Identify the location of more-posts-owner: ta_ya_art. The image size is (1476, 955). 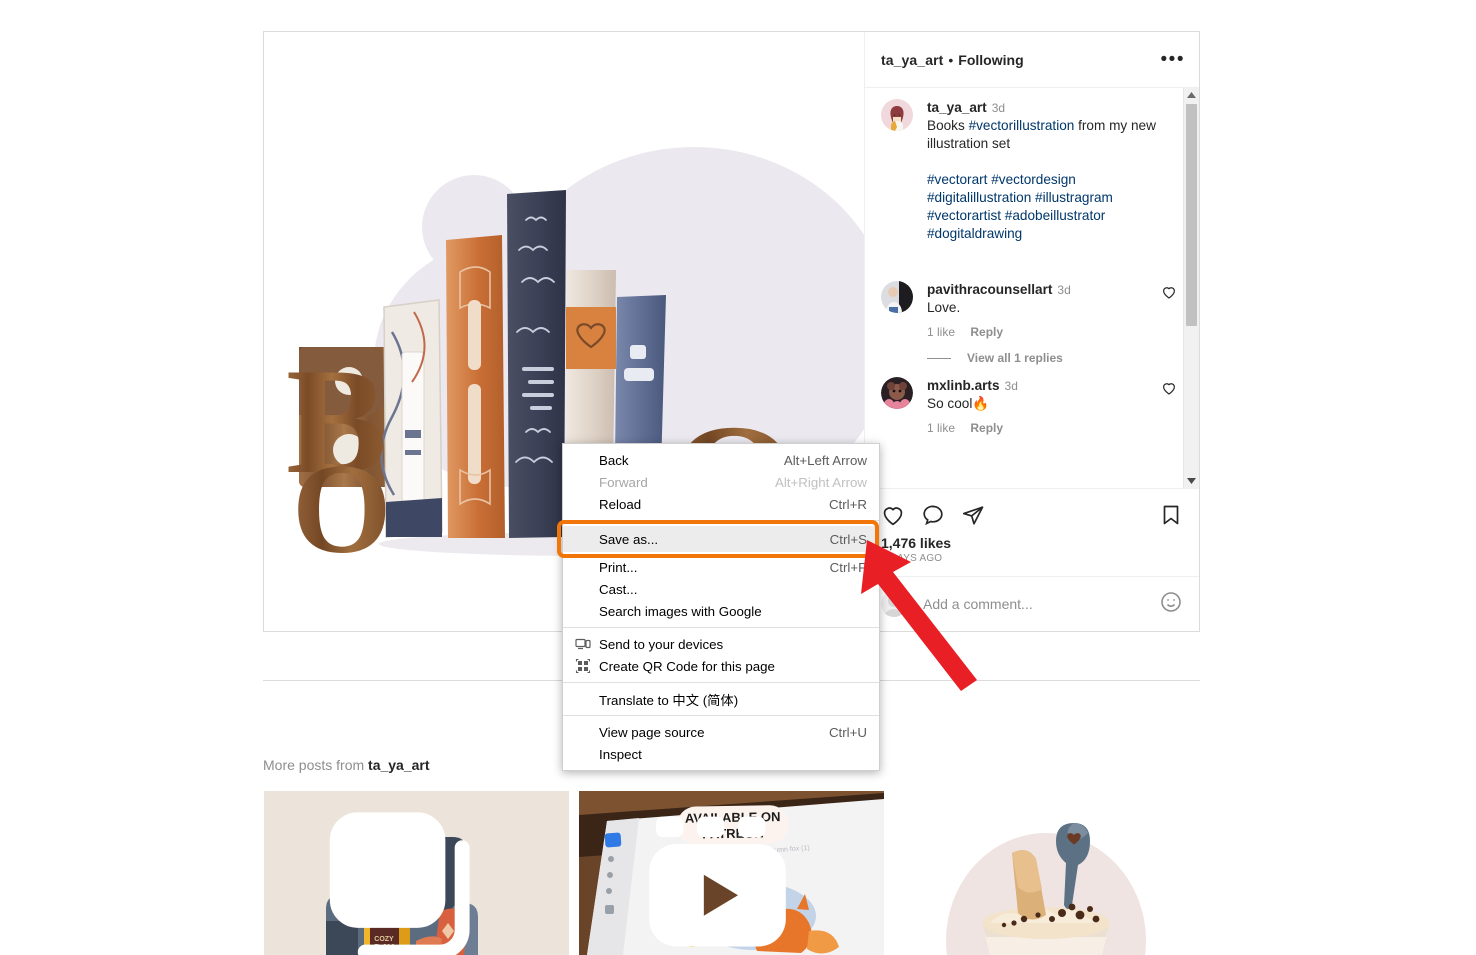
(399, 765).